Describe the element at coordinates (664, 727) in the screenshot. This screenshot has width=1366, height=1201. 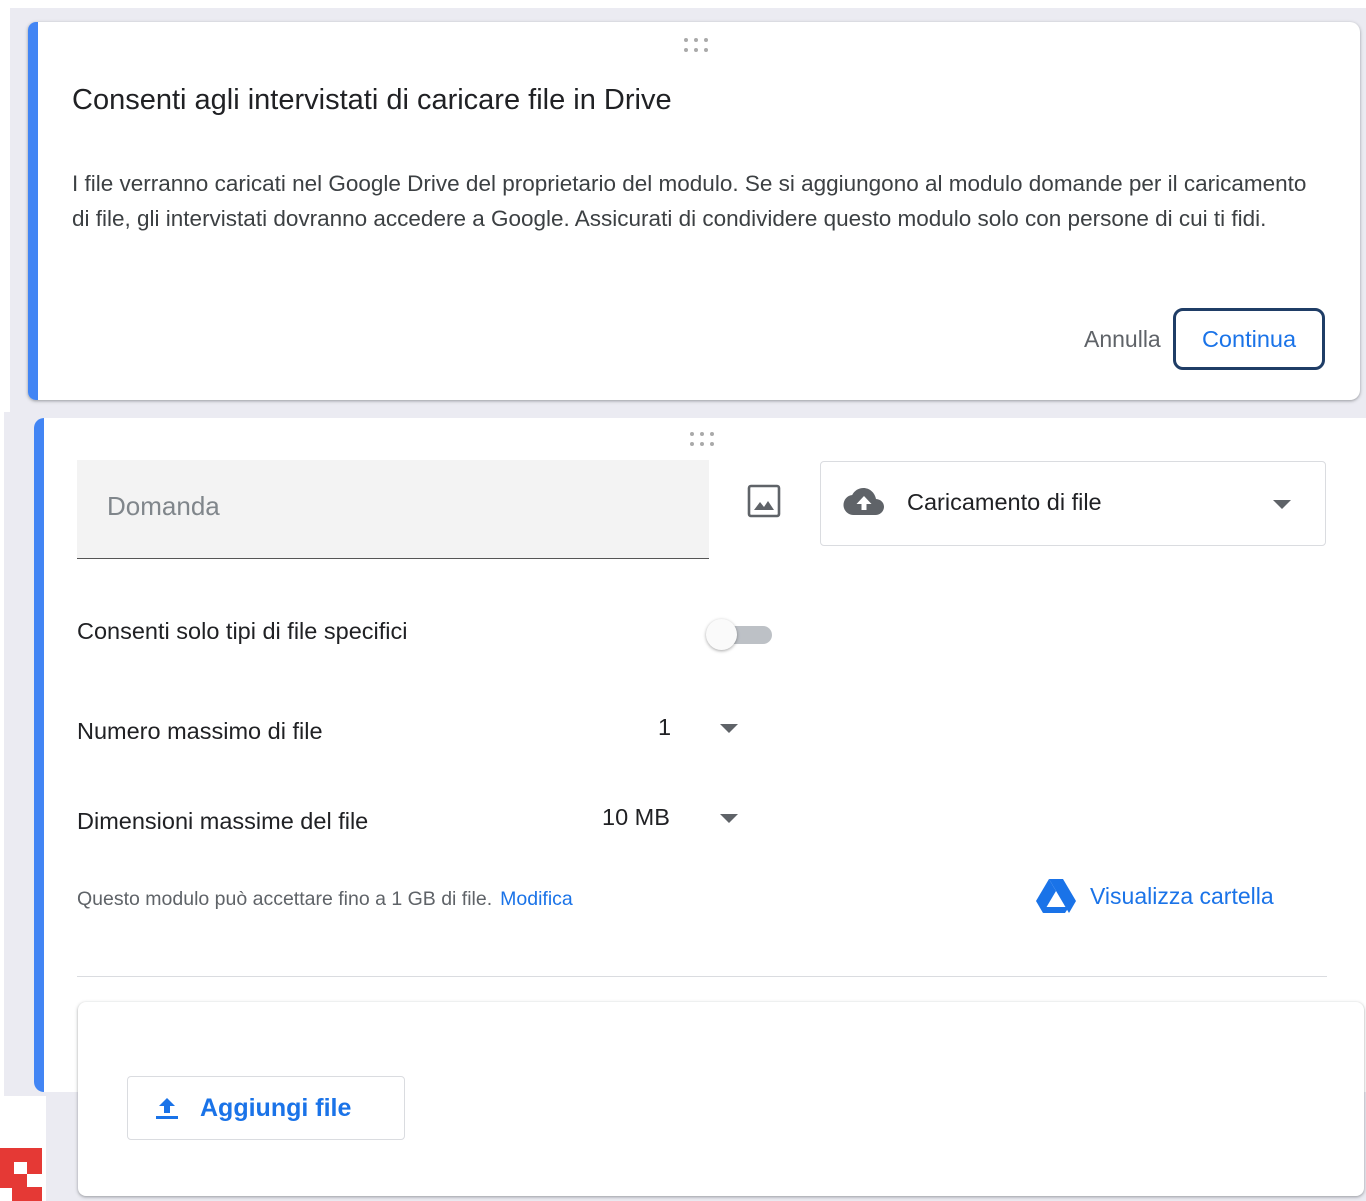
I see `max-files-value: 1` at that location.